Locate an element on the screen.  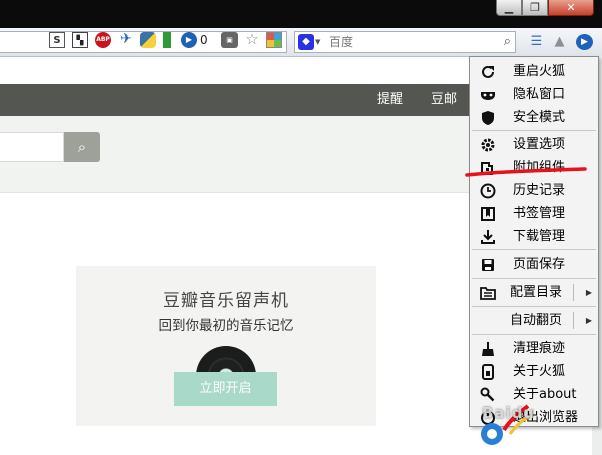
save-icon is located at coordinates (488, 265).